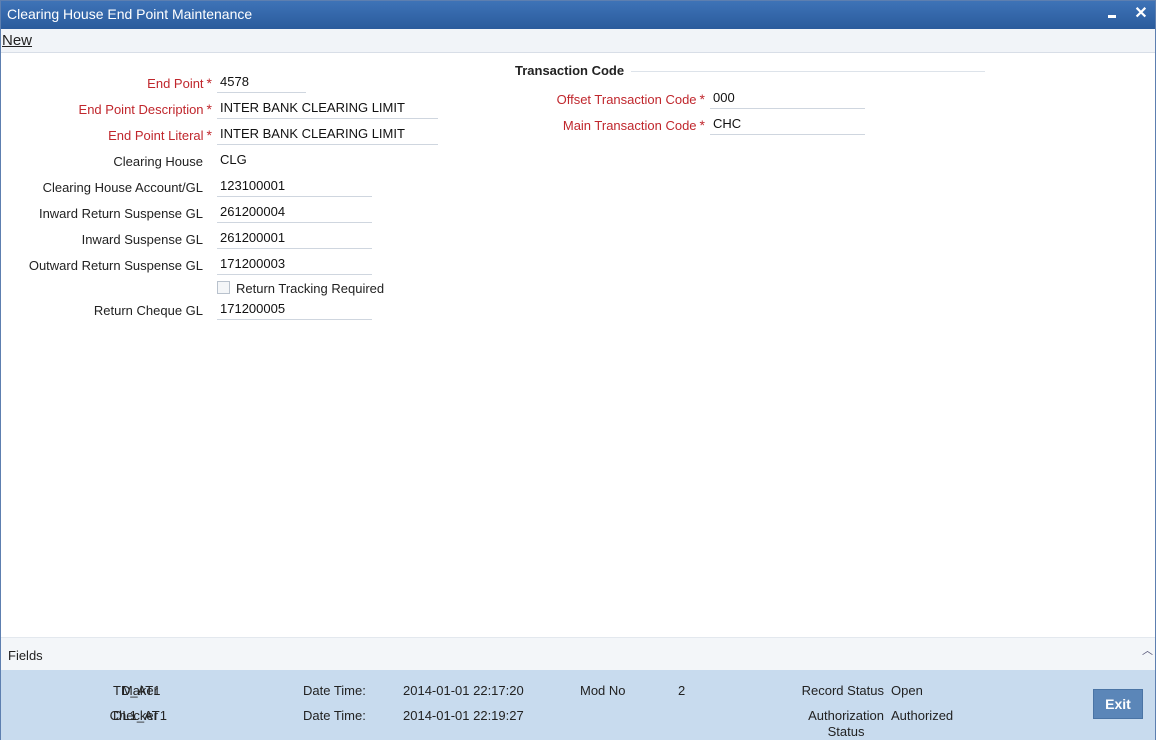  What do you see at coordinates (633, 125) in the screenshot?
I see `main-transaction-code-label: Main Transaction Code *` at bounding box center [633, 125].